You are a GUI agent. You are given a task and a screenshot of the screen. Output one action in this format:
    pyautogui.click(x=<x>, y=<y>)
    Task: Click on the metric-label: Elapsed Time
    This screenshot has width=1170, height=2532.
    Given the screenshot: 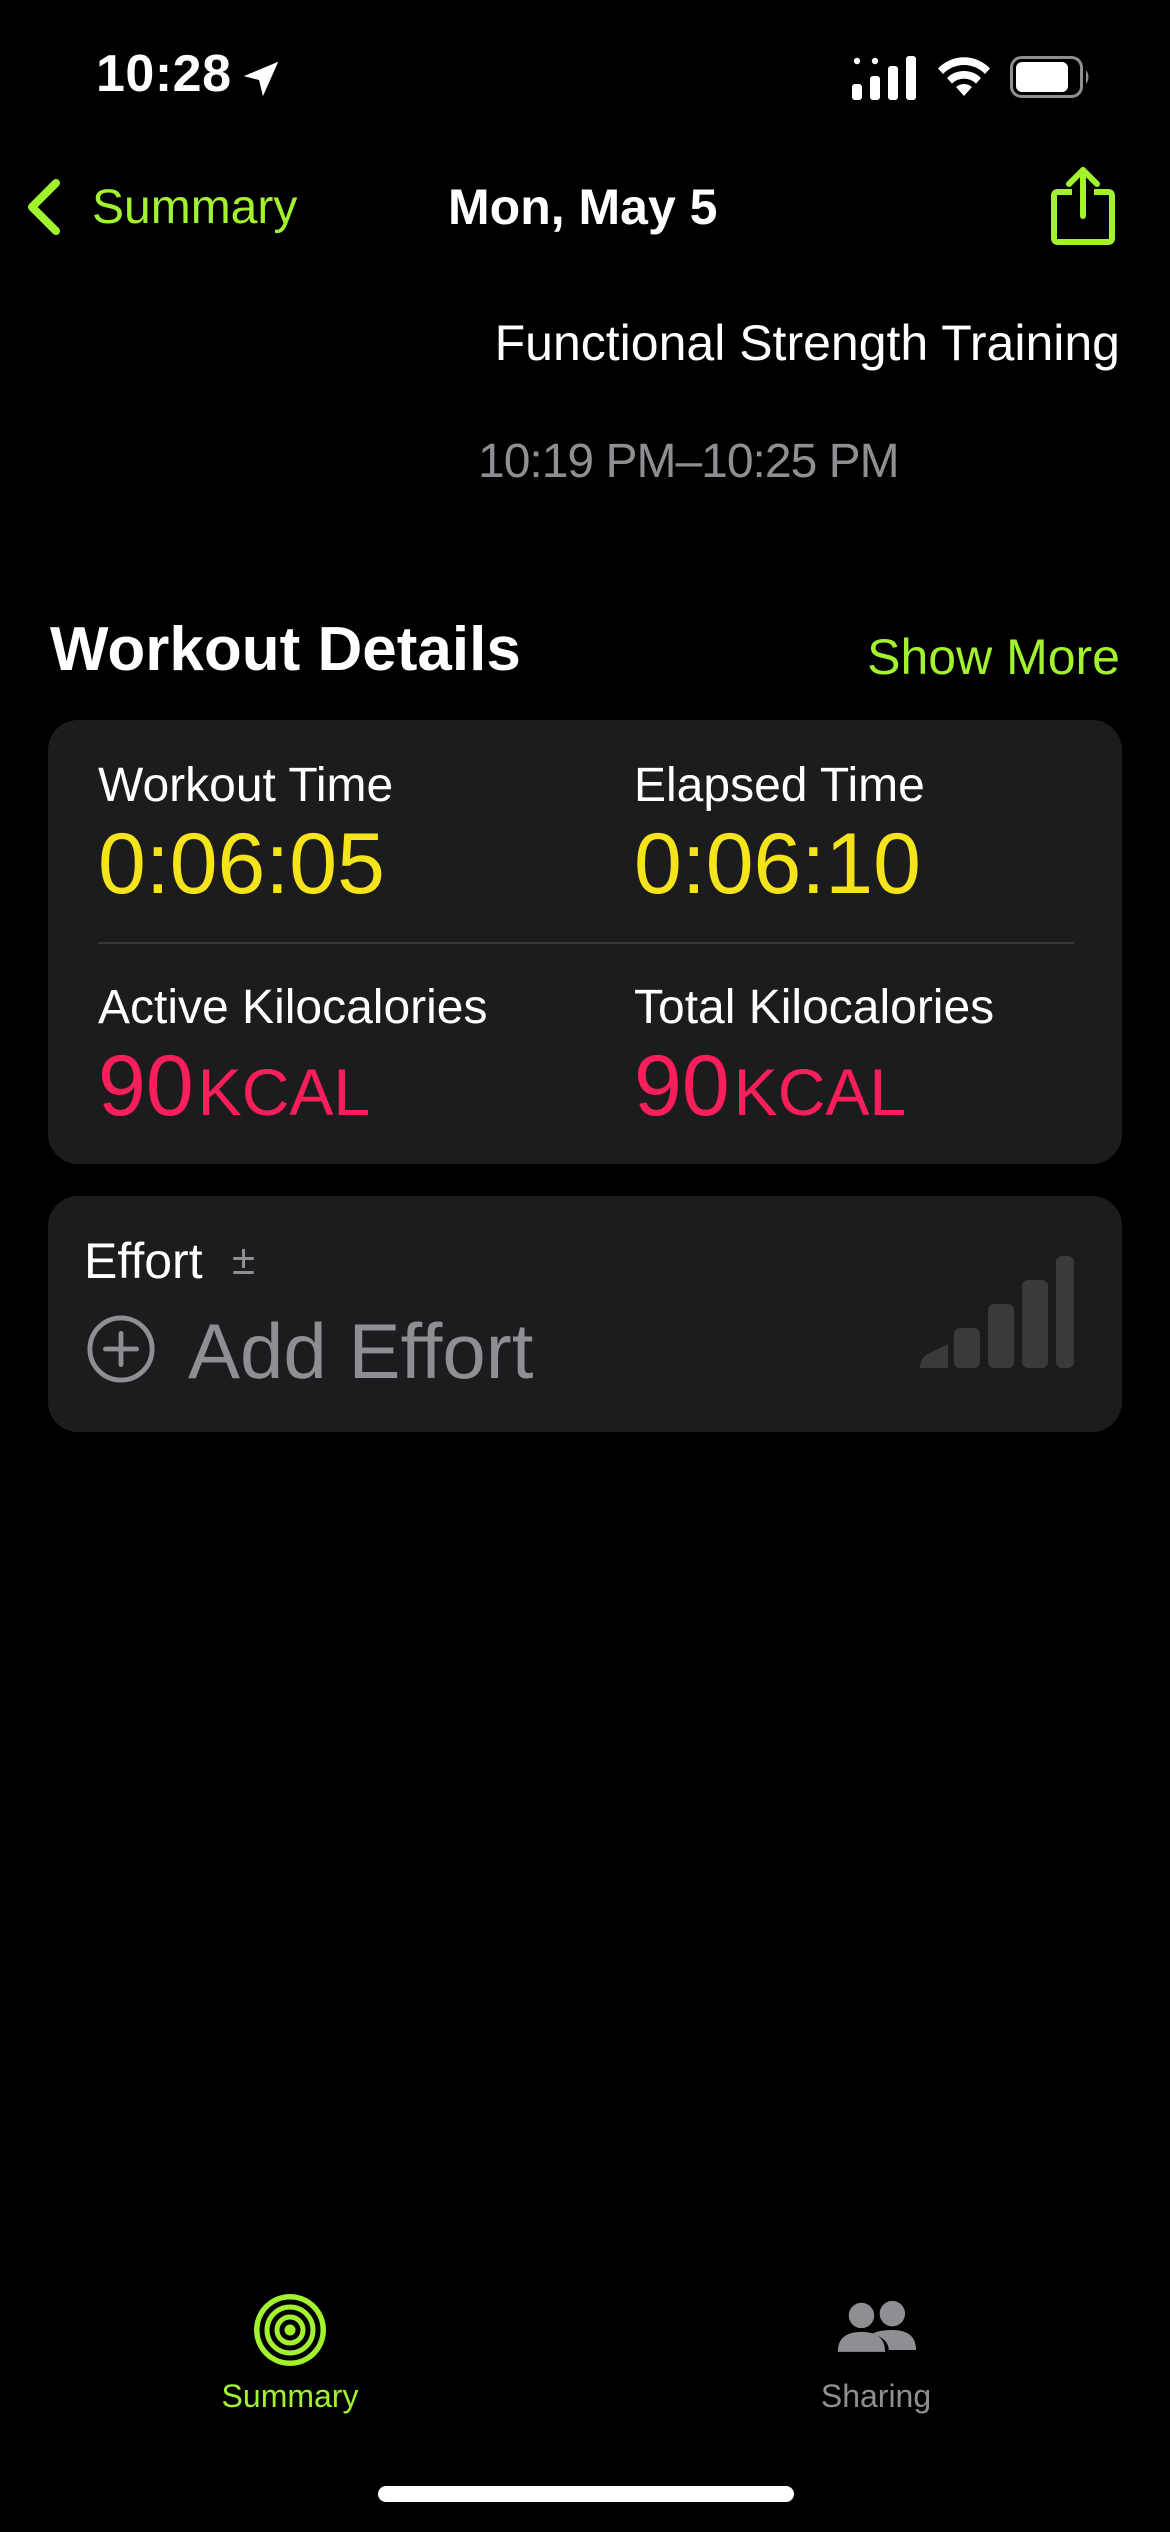 What is the action you would take?
    pyautogui.click(x=779, y=785)
    